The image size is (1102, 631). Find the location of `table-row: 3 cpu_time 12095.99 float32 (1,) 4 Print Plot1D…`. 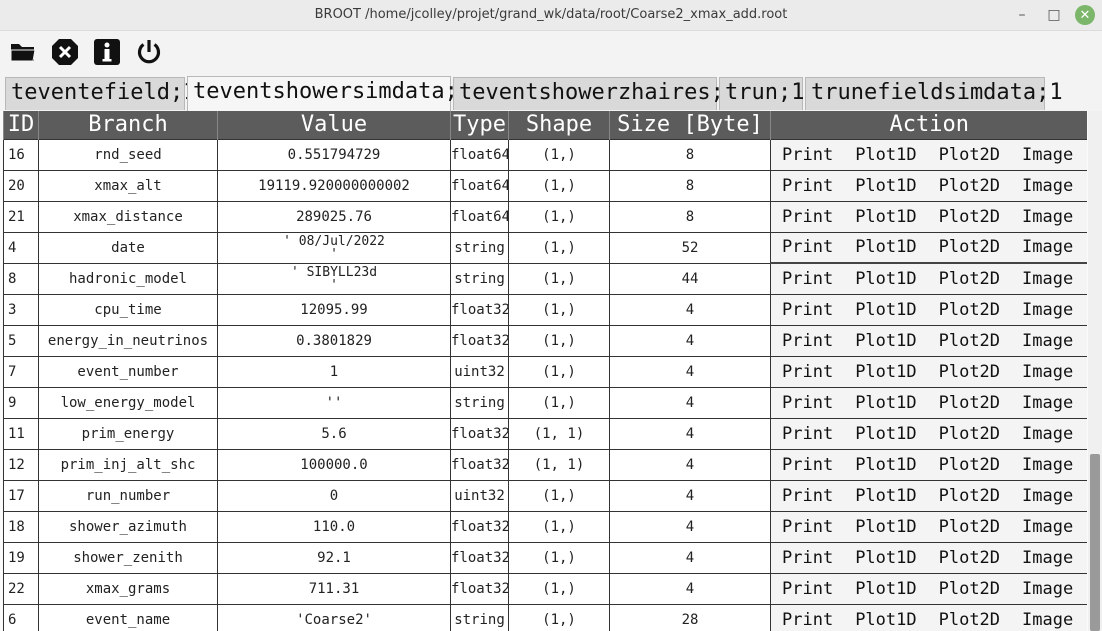

table-row: 3 cpu_time 12095.99 float32 (1,) 4 Print Plot1D… is located at coordinates (545, 309).